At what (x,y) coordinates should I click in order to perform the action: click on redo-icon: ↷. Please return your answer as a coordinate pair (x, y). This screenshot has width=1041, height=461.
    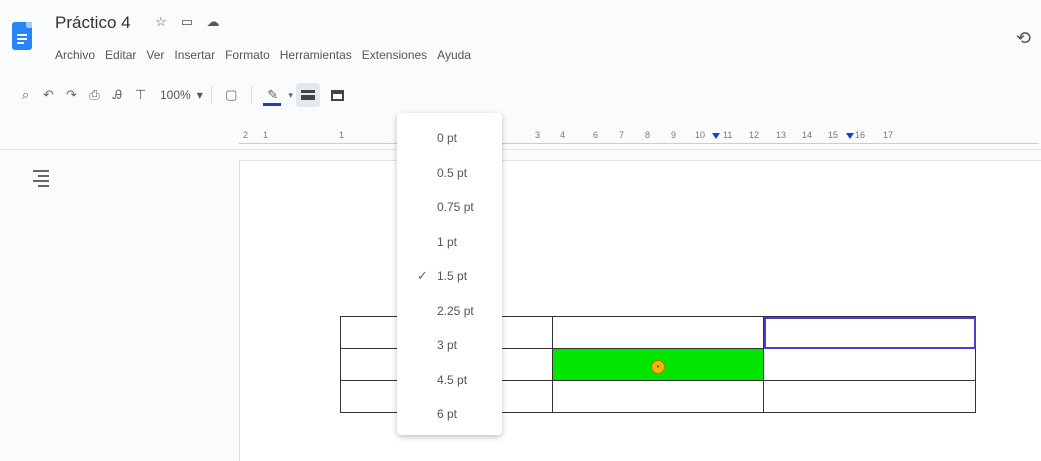
    Looking at the image, I should click on (71, 95).